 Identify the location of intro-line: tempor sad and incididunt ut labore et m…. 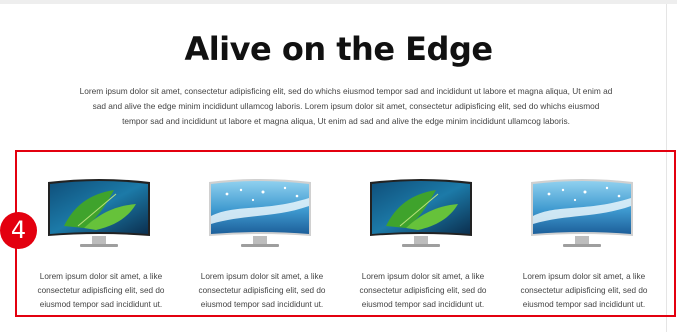
(346, 121).